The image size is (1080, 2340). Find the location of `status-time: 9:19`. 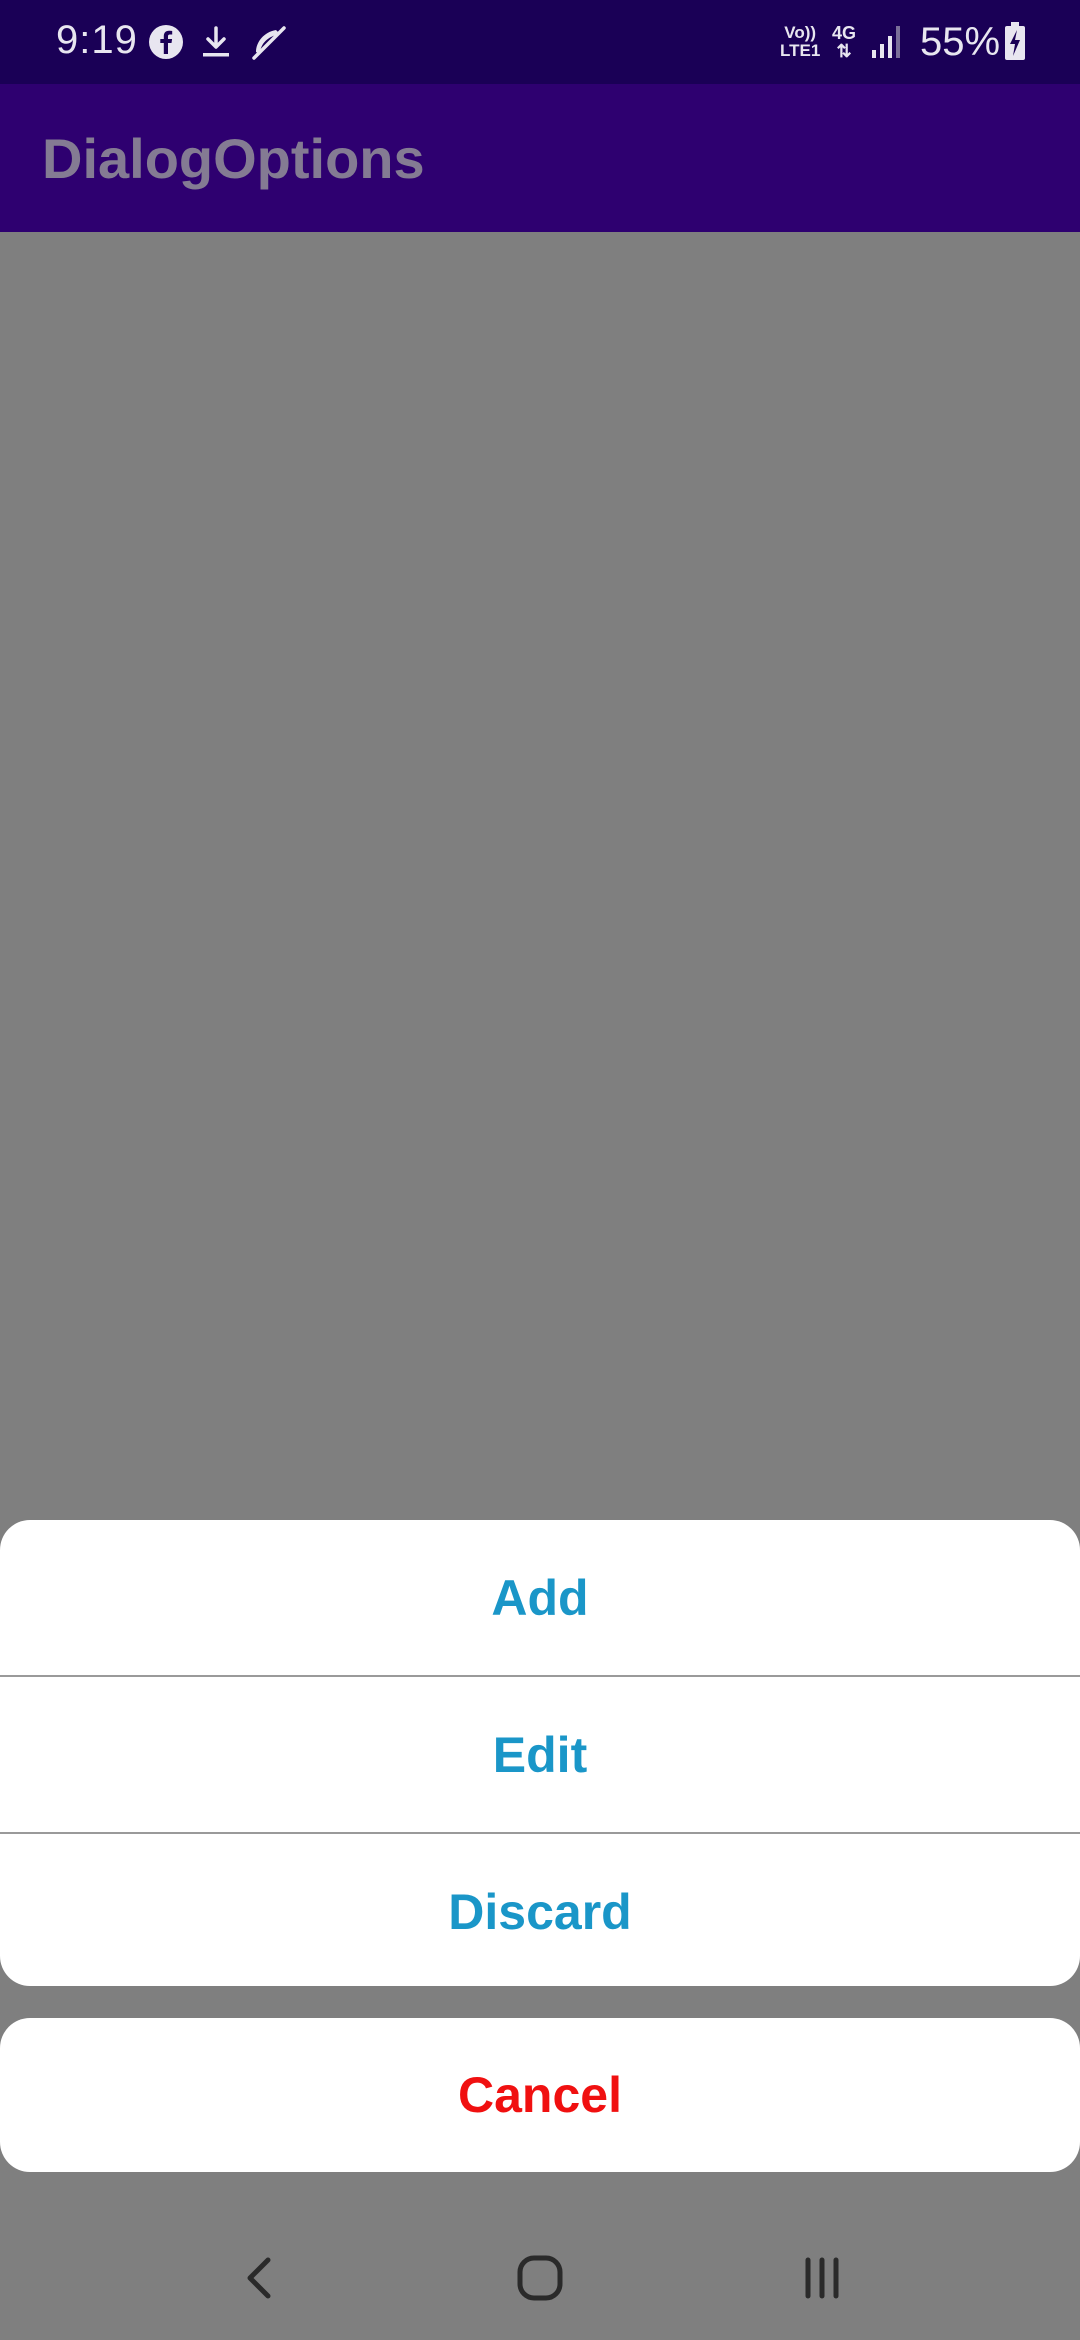

status-time: 9:19 is located at coordinates (97, 40).